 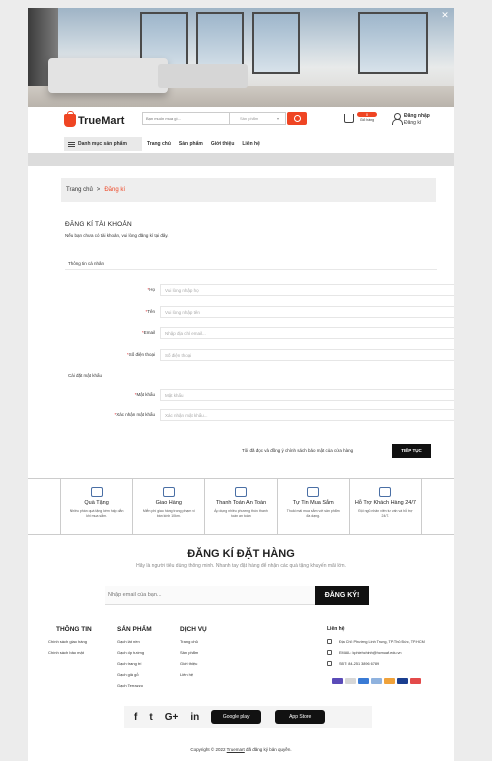 I want to click on newsletter-subscribe-button: ĐĂNG KÝ!, so click(x=342, y=595).